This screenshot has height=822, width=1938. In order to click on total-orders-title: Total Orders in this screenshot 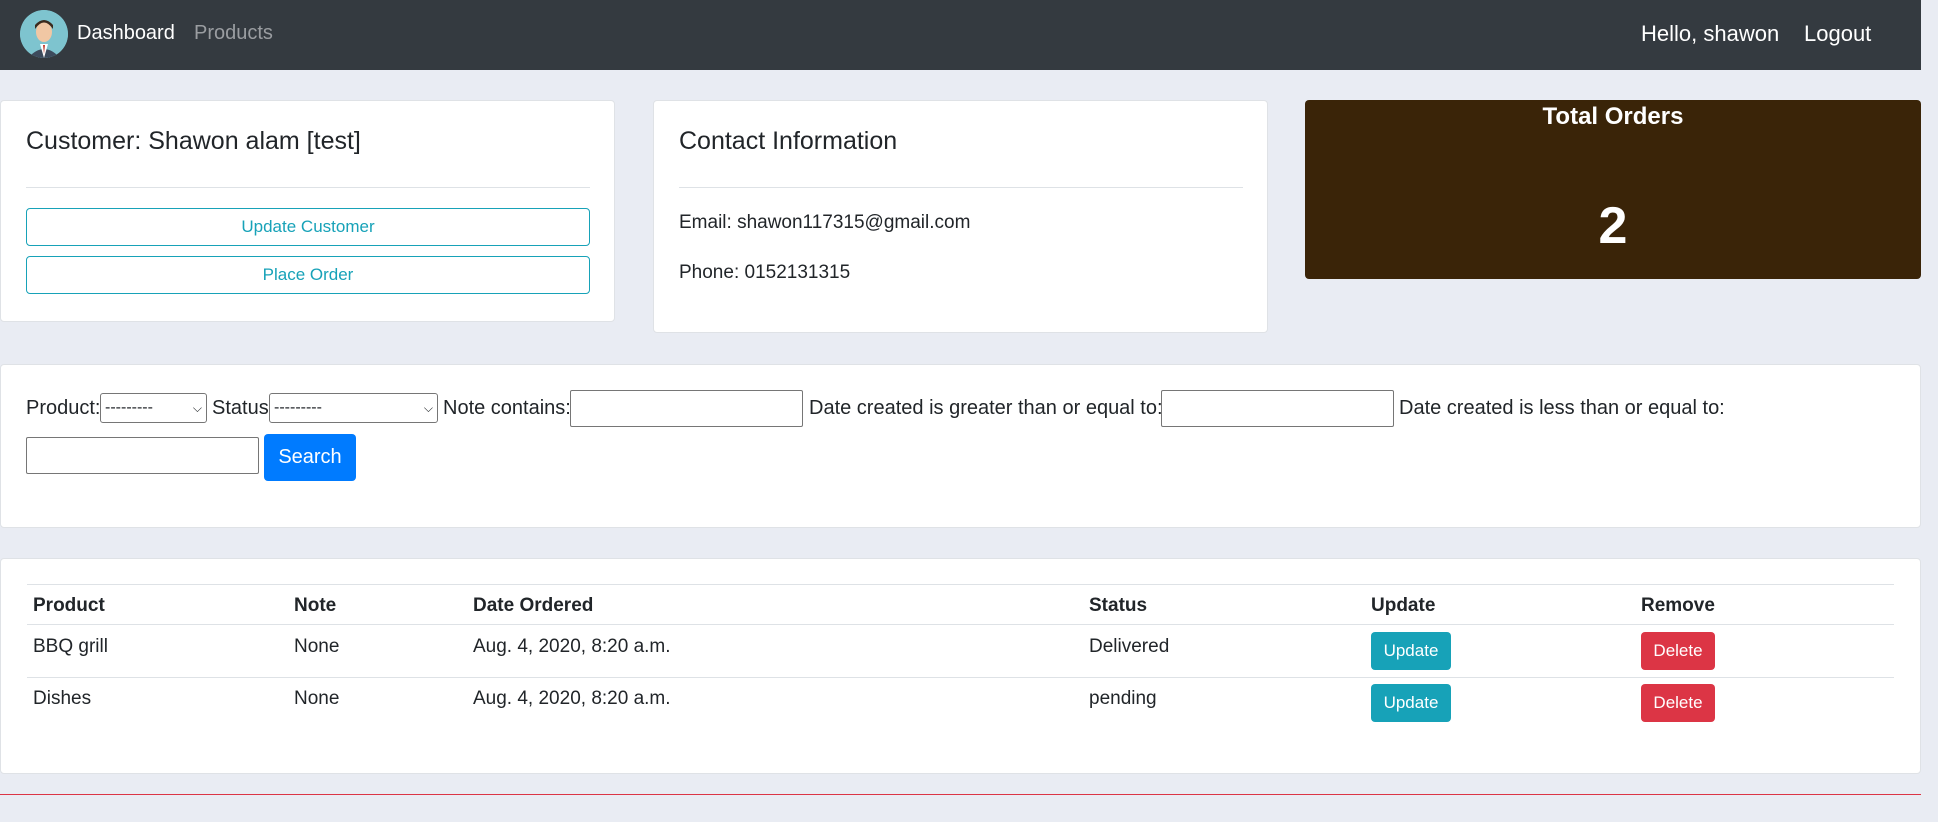, I will do `click(1613, 116)`.